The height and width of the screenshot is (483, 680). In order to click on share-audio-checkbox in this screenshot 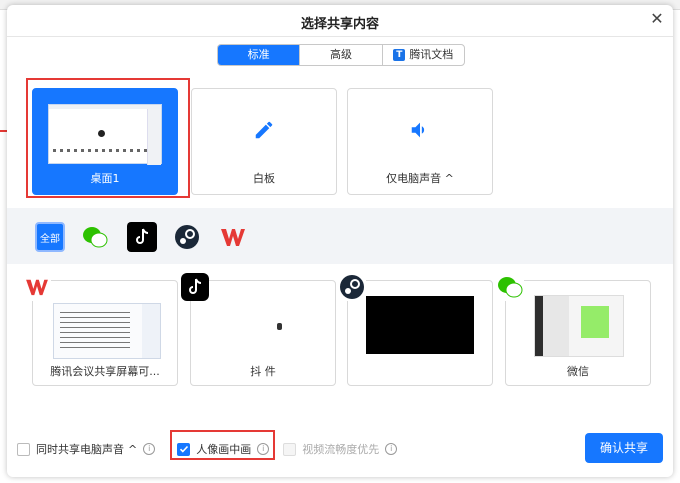, I will do `click(23, 449)`.